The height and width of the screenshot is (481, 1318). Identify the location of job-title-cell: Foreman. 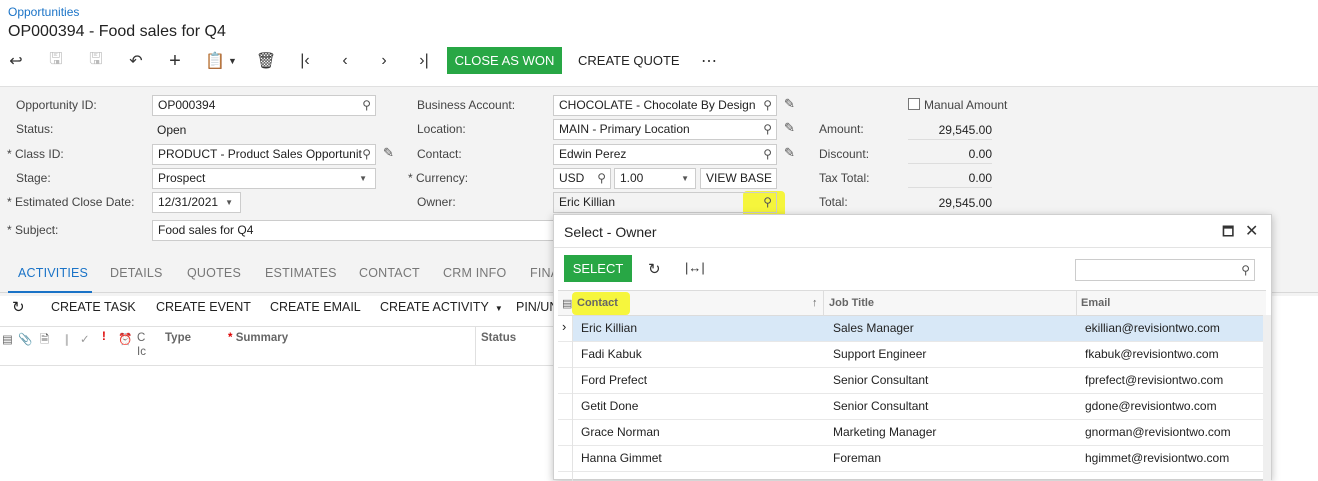
(857, 458).